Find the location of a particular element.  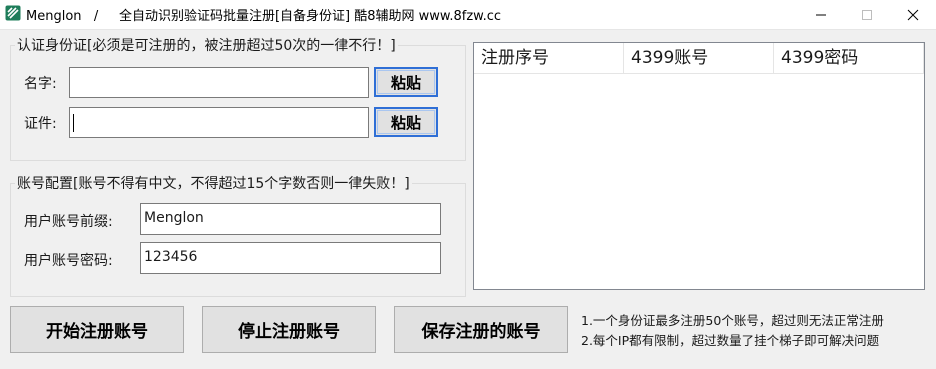

id-input is located at coordinates (219, 122).